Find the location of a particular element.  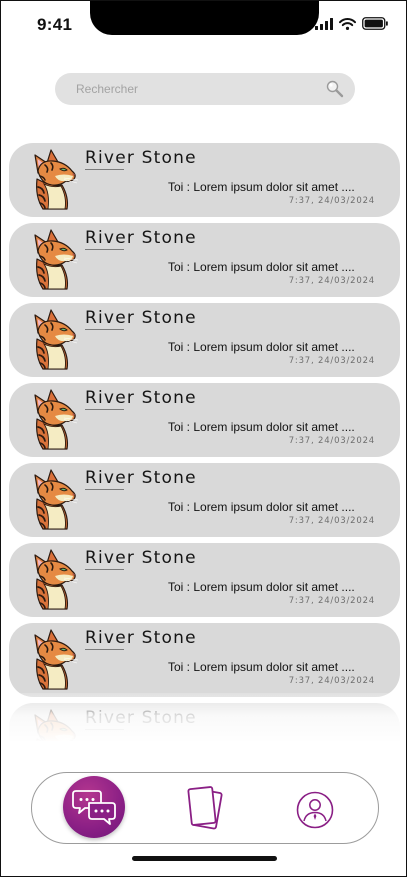

signal-icon is located at coordinates (324, 23).